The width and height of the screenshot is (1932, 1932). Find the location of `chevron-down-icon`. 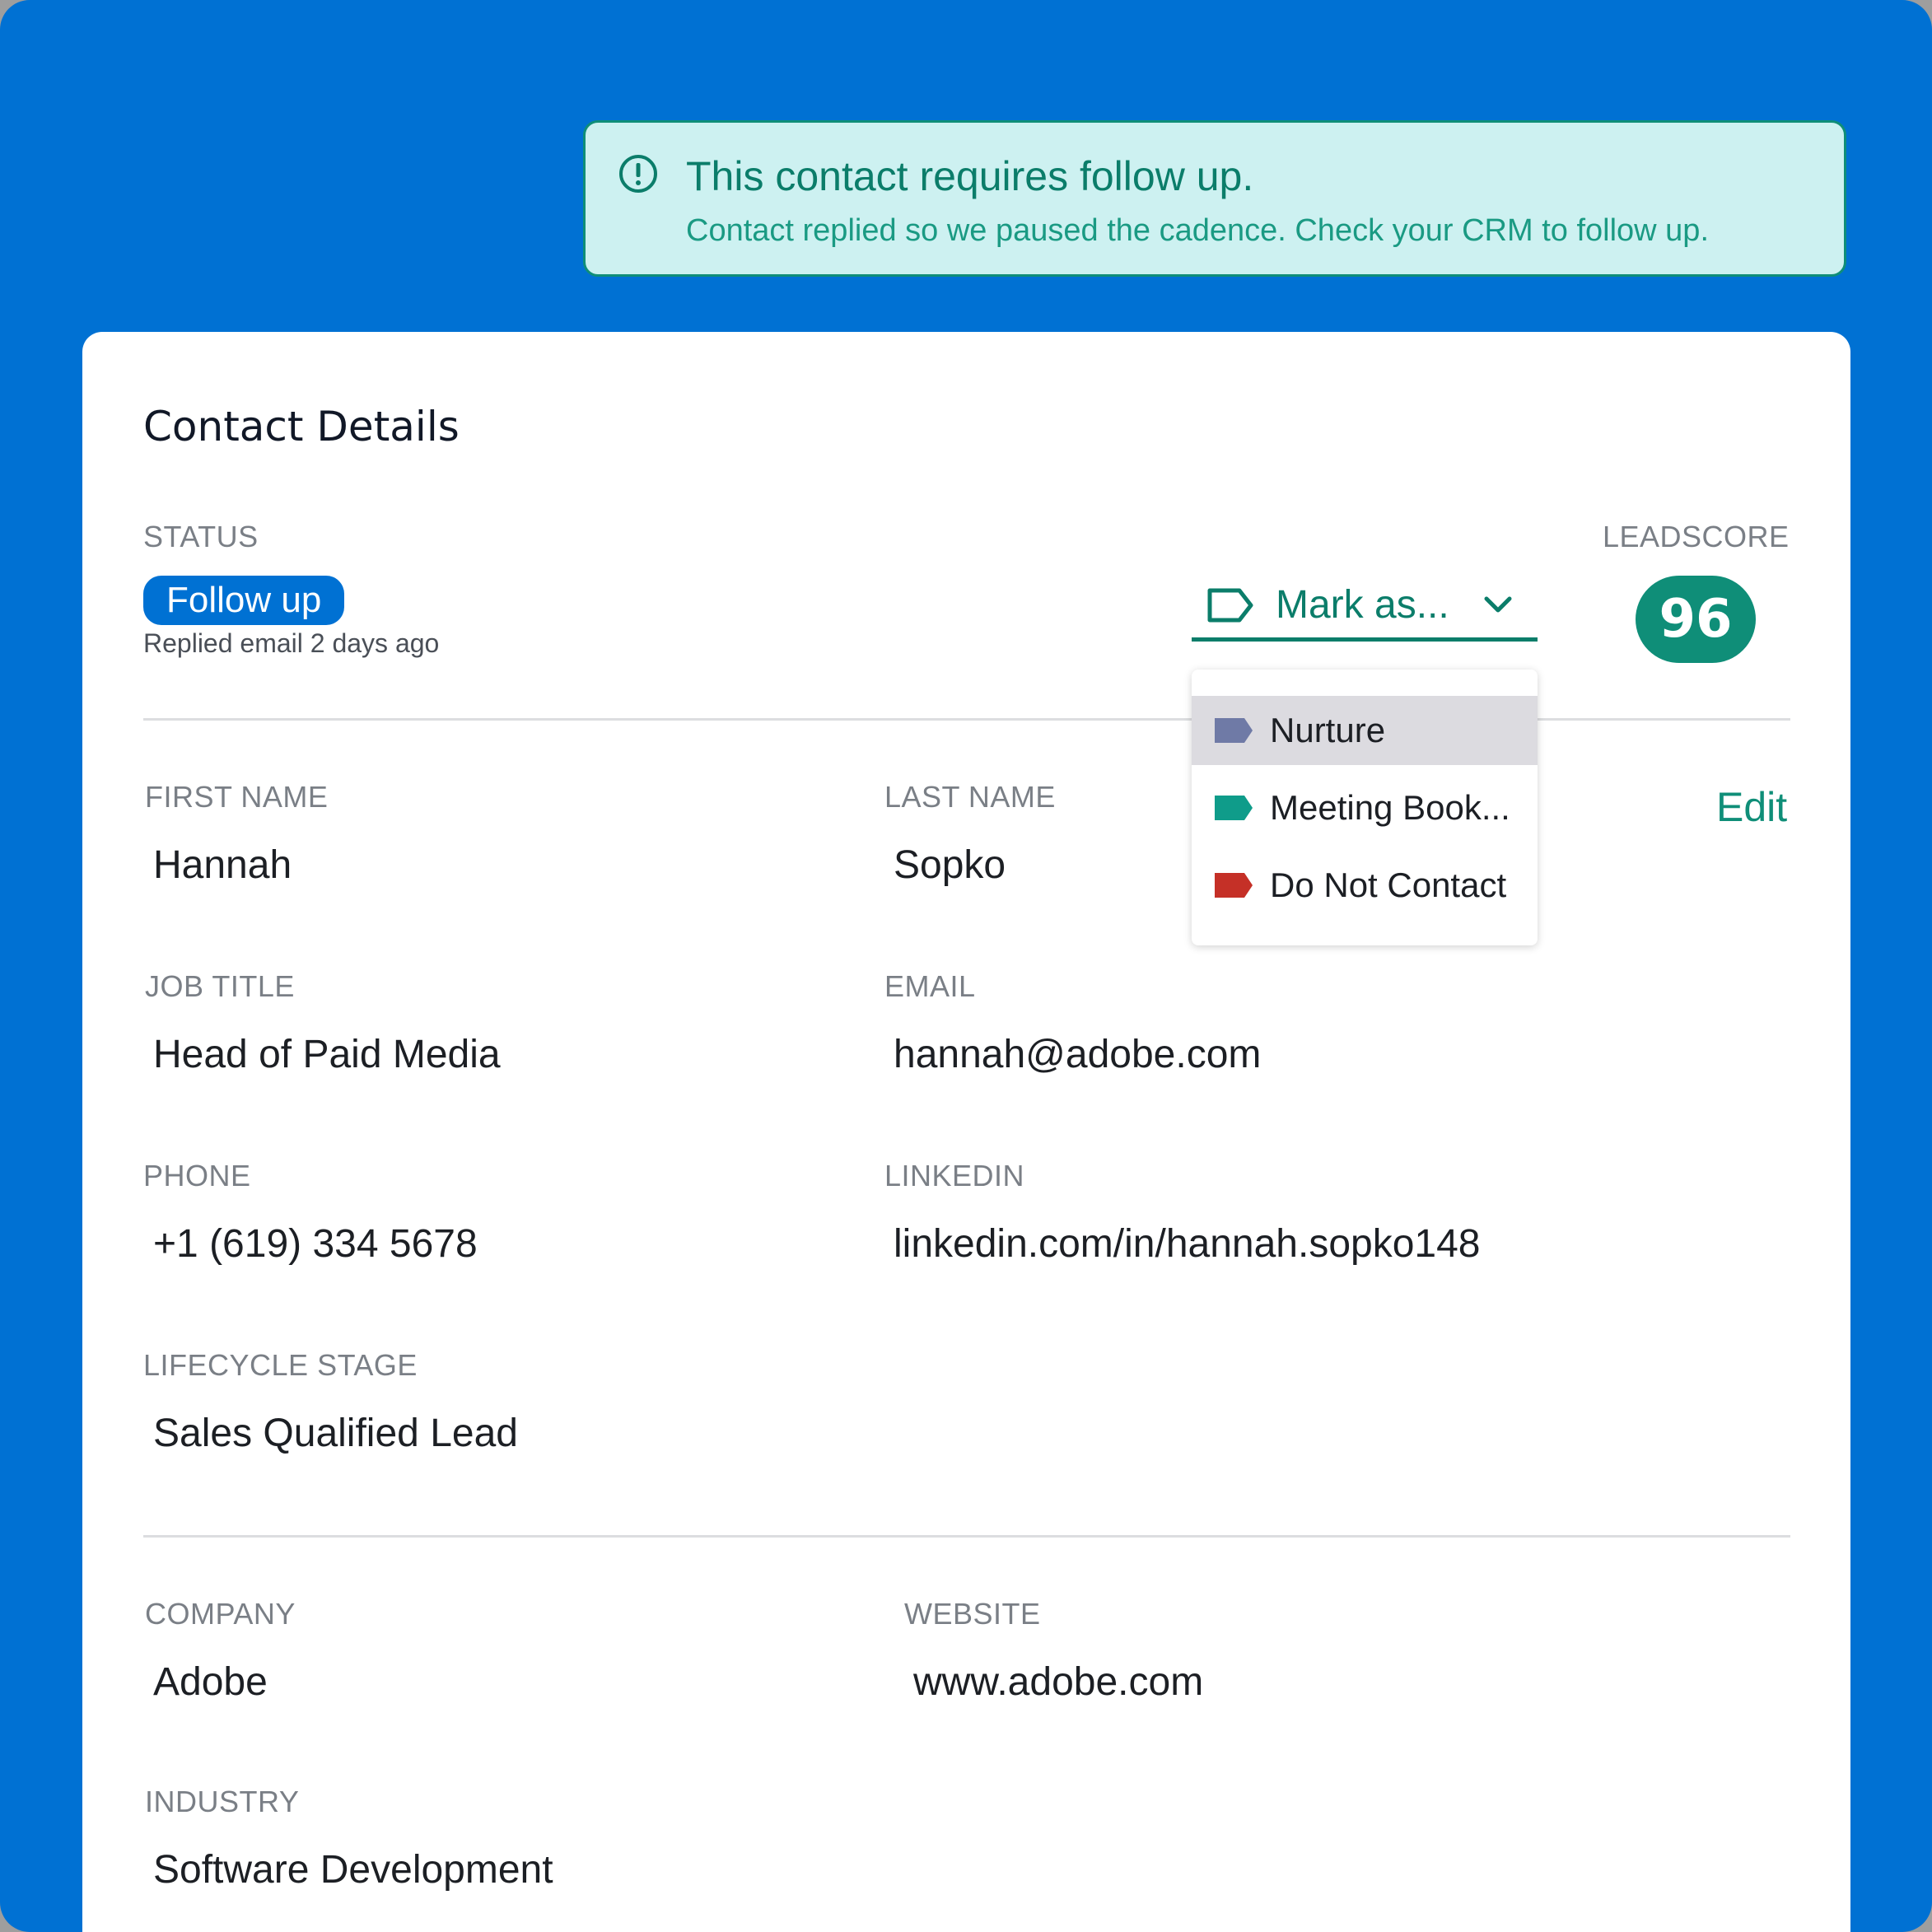

chevron-down-icon is located at coordinates (1498, 604).